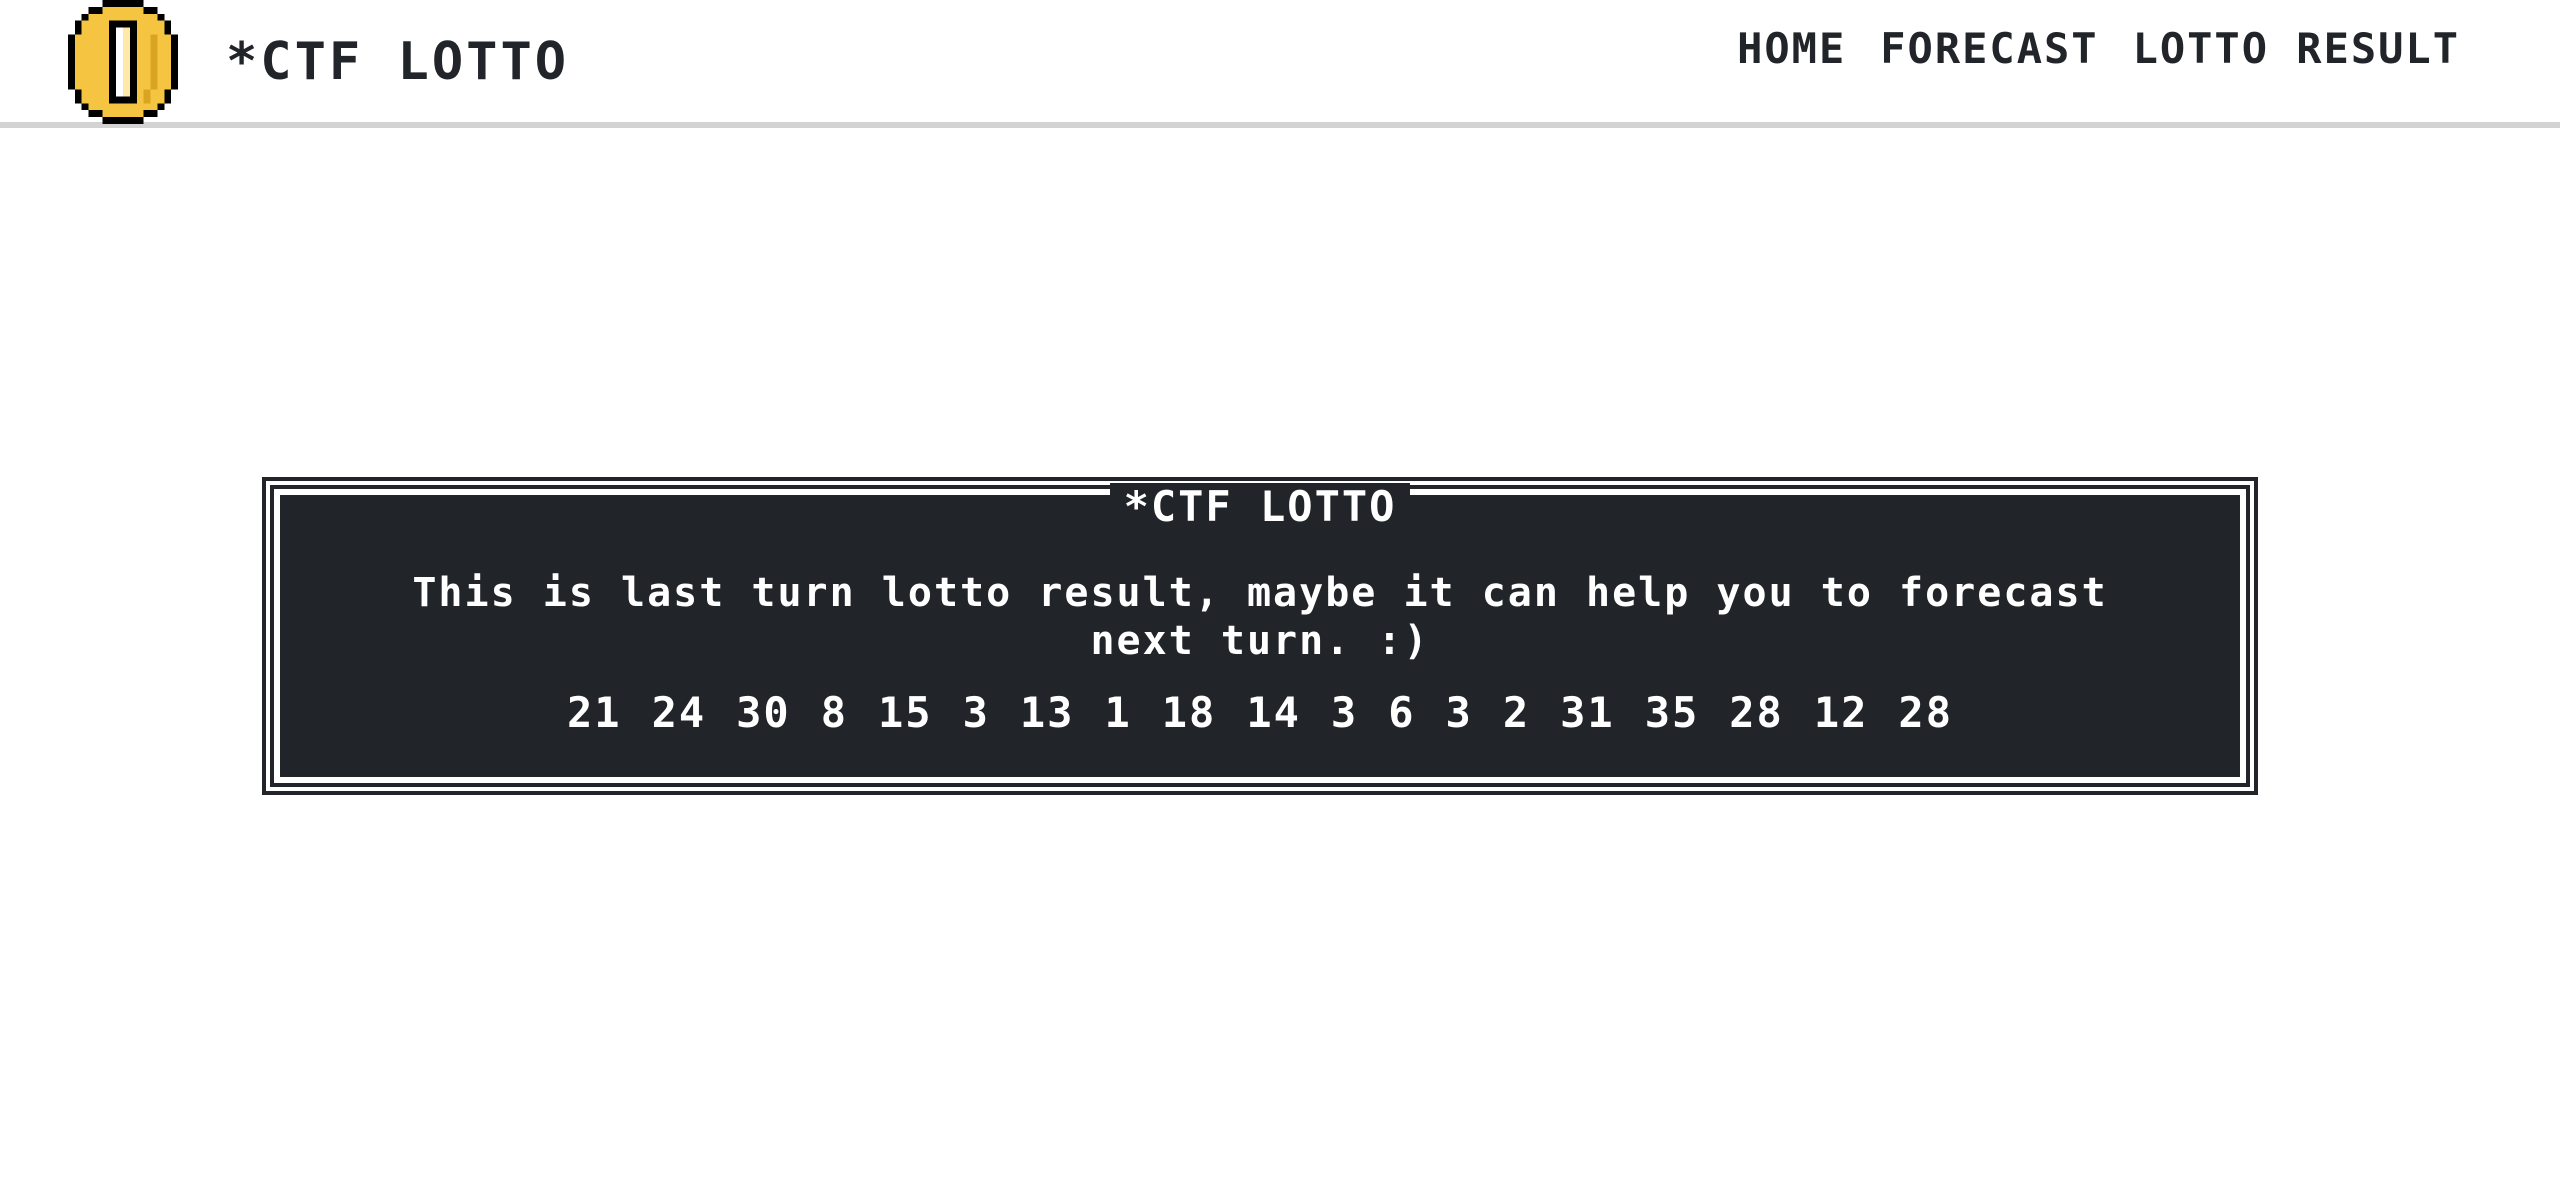  I want to click on lotto-number: 2, so click(1516, 712).